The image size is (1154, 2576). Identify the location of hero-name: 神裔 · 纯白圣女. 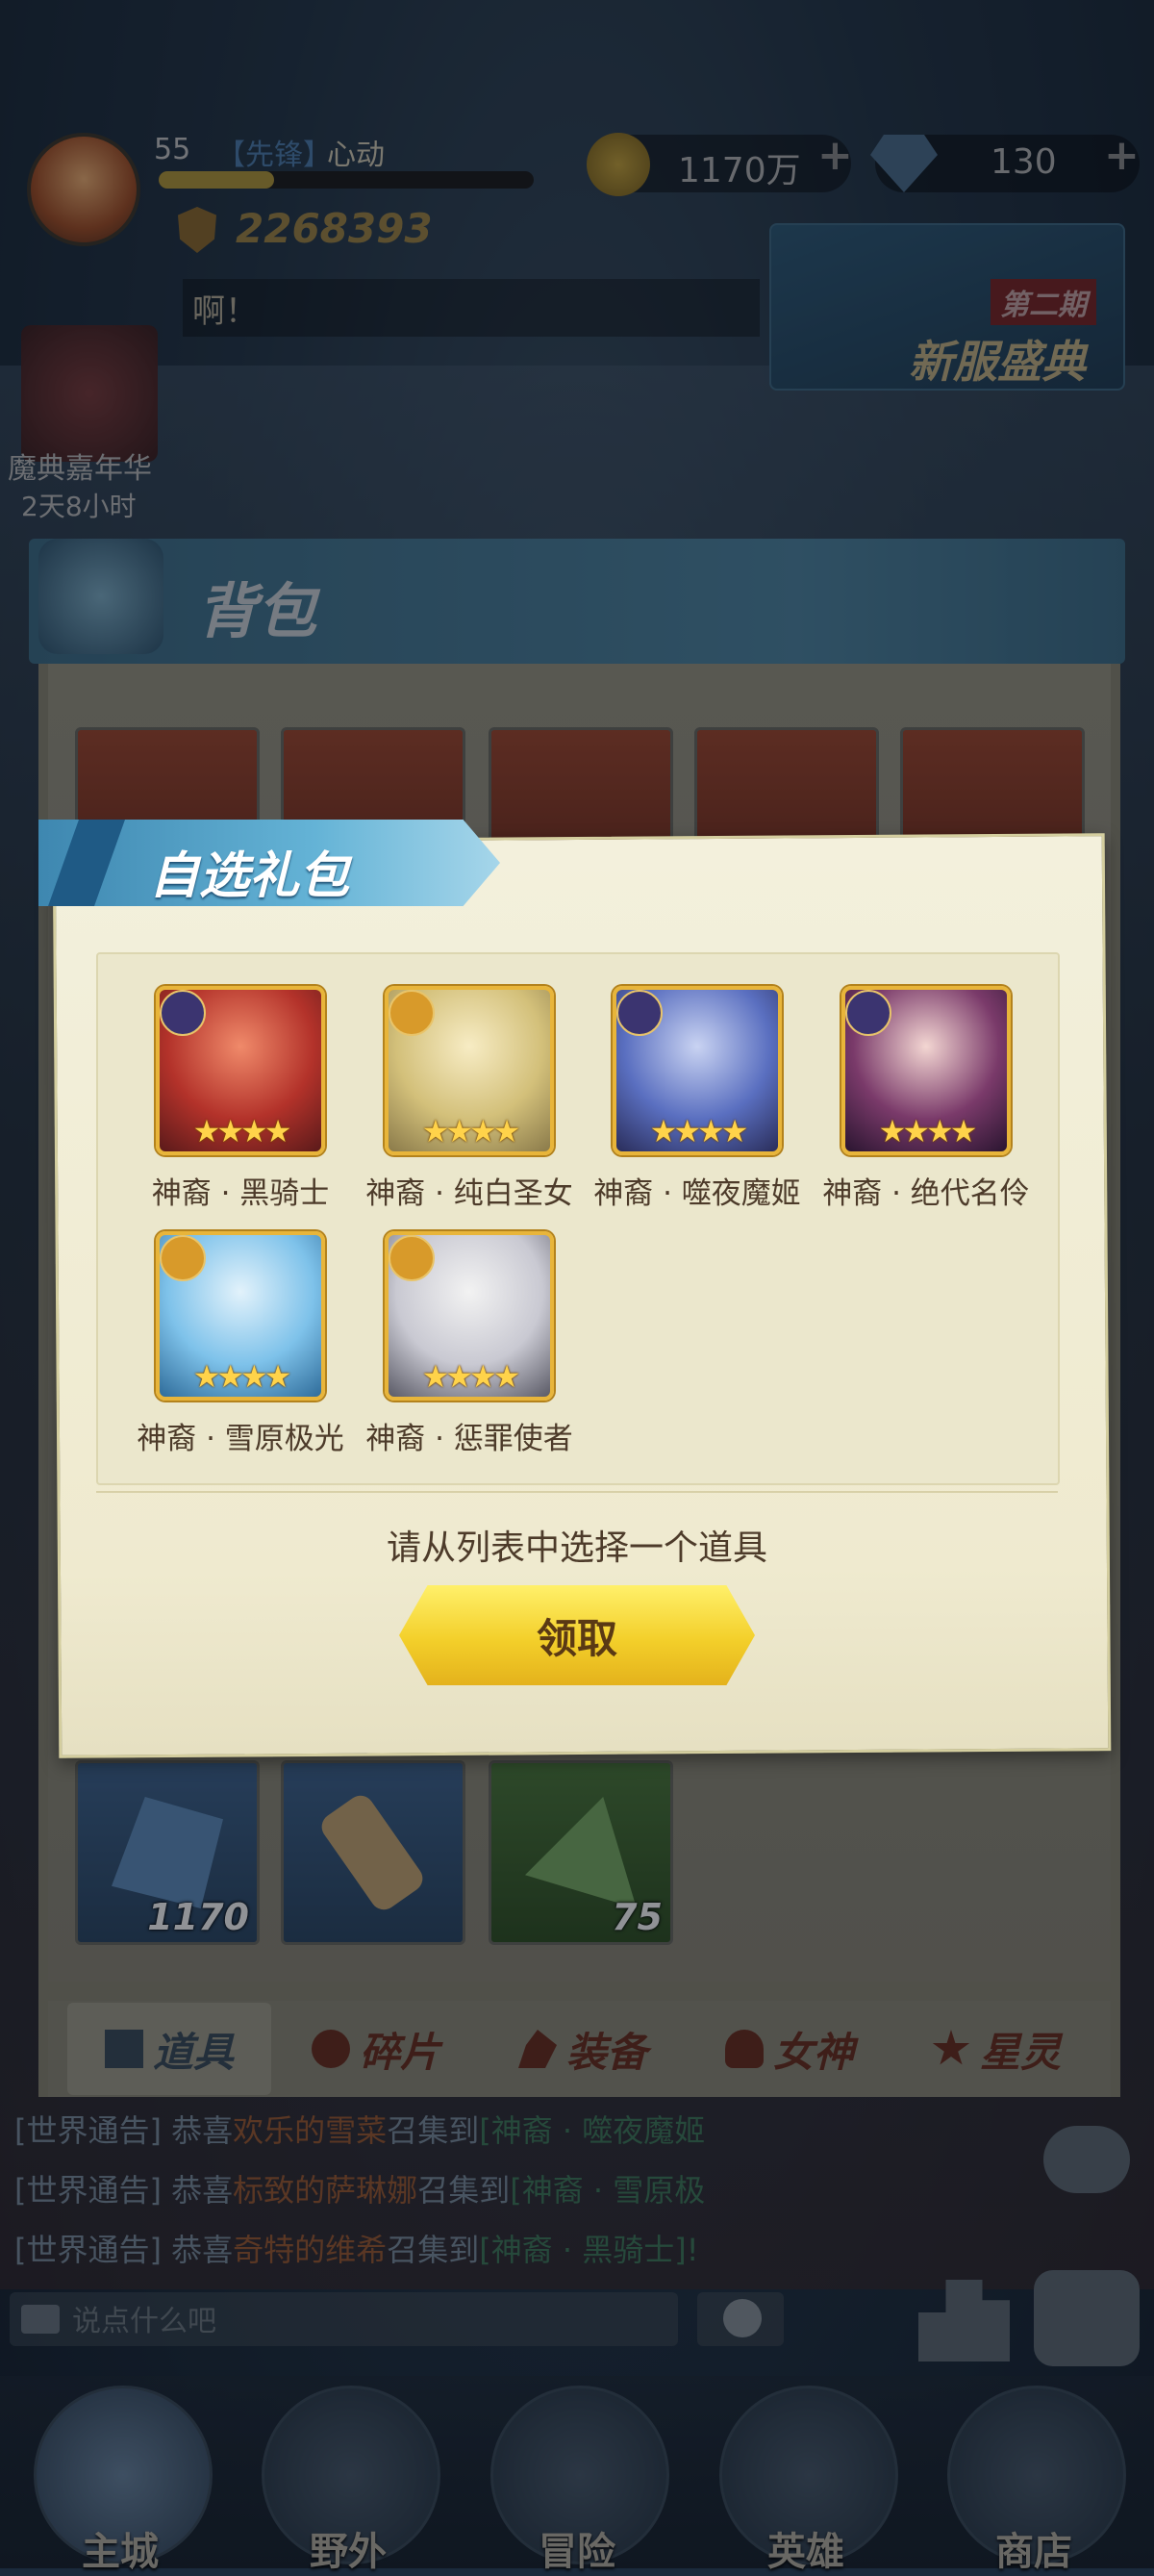
(469, 1193).